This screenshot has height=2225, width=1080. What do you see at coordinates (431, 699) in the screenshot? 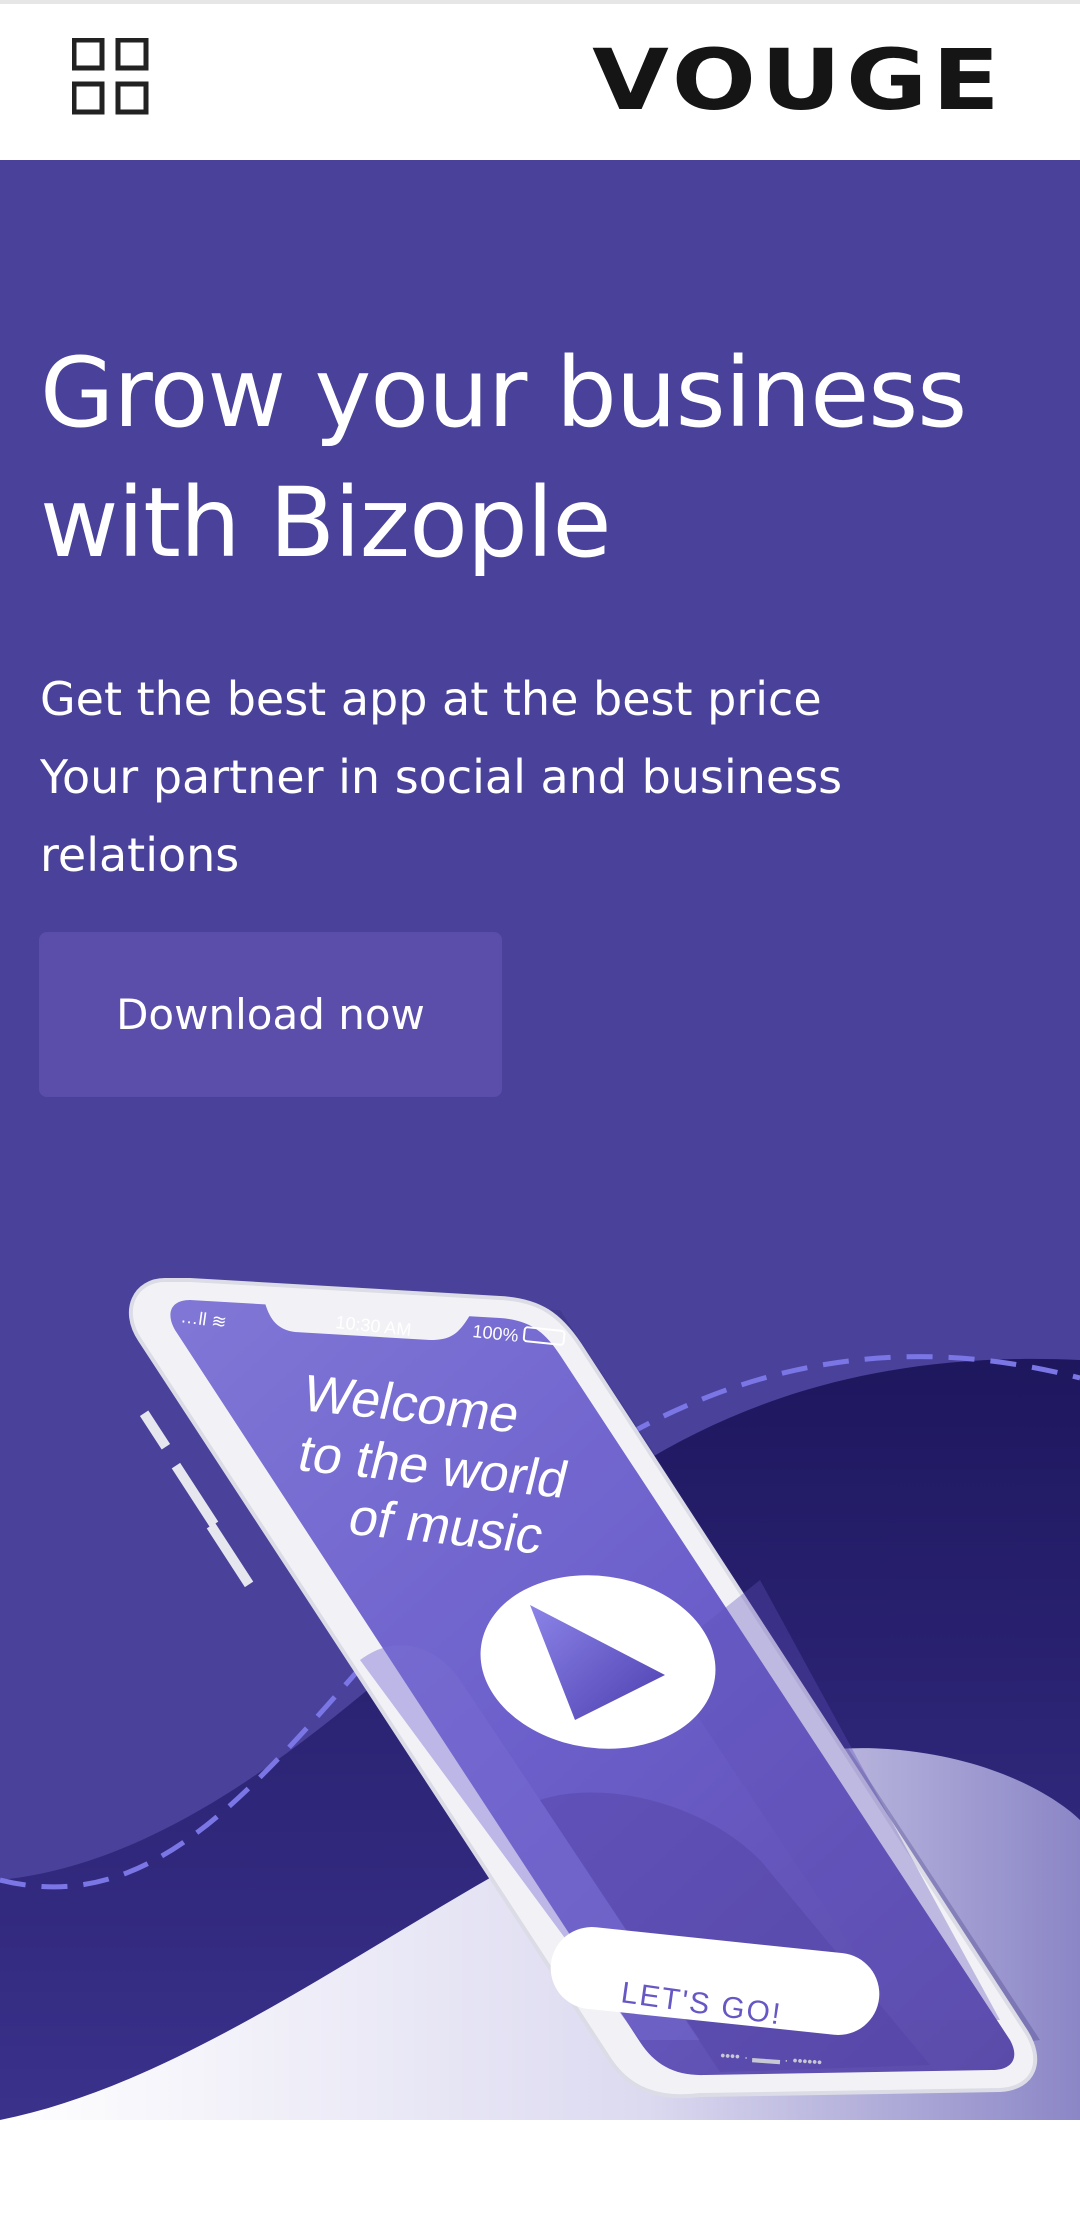
I see `hero-subtitle-line-1: Get the best app at the best price` at bounding box center [431, 699].